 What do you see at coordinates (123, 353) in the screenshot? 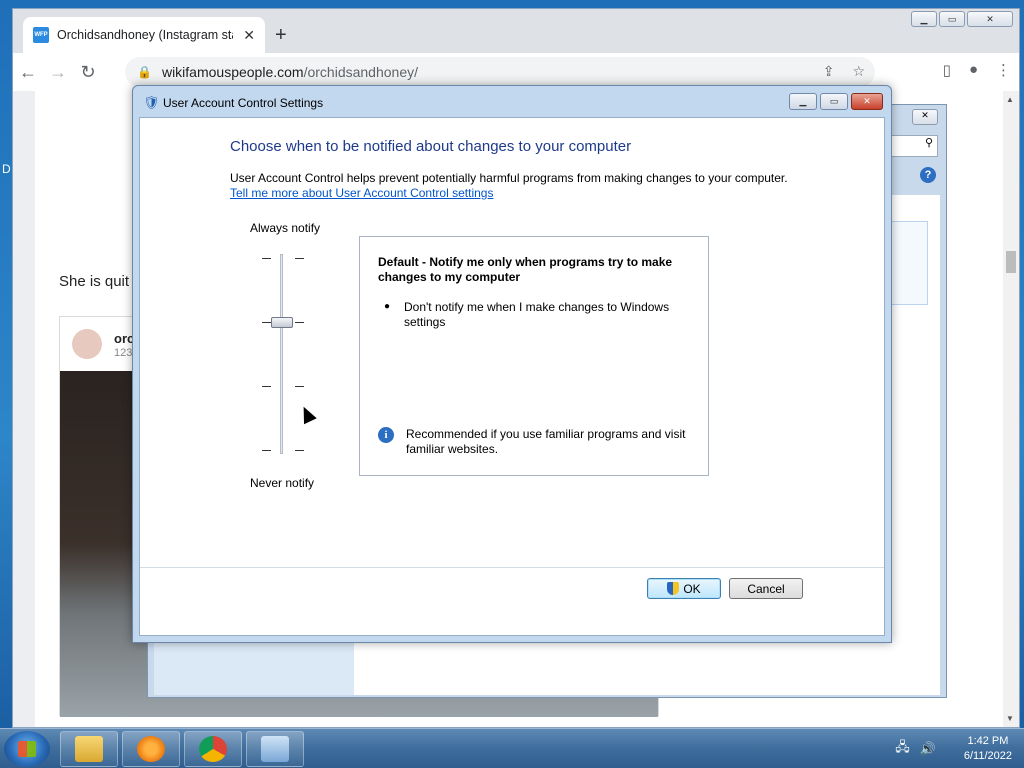
I see `instagram-subtitle: 123` at bounding box center [123, 353].